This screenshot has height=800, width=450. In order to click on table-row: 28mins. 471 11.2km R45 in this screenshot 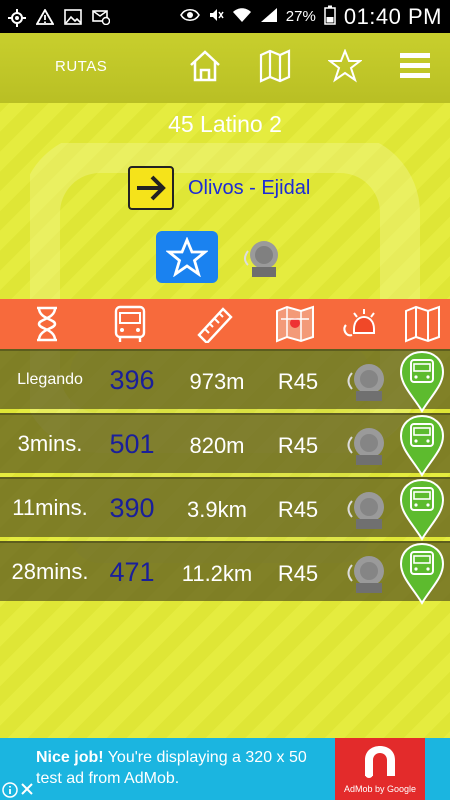, I will do `click(225, 573)`.